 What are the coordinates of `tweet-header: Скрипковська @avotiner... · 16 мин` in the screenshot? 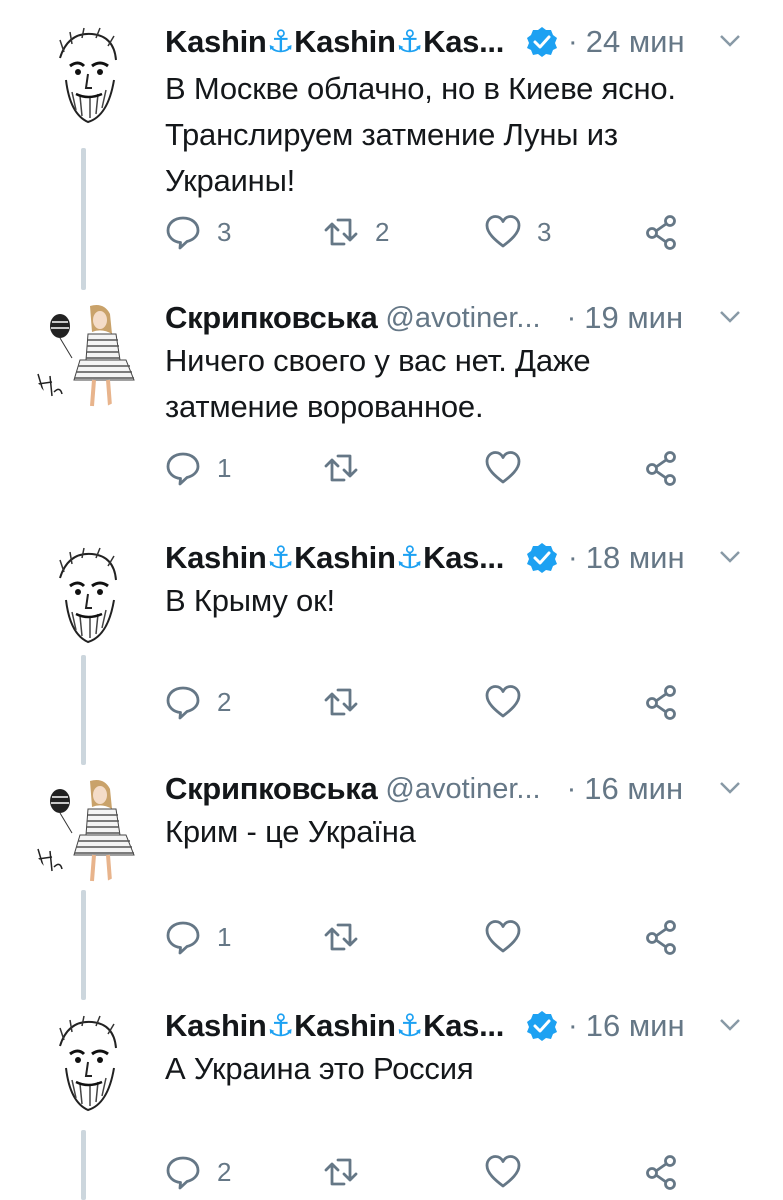 It's located at (464, 789).